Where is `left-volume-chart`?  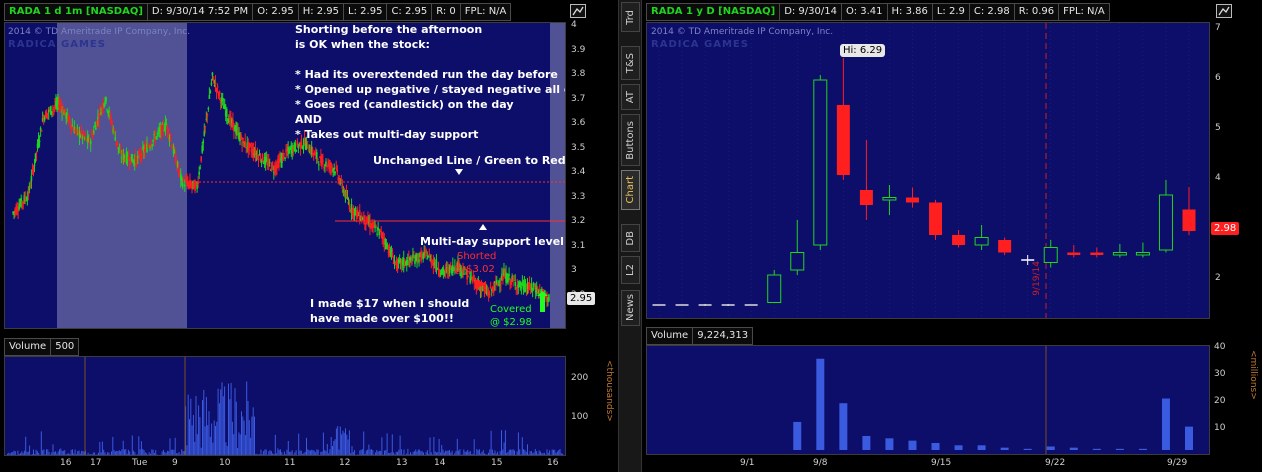
left-volume-chart is located at coordinates (285, 406).